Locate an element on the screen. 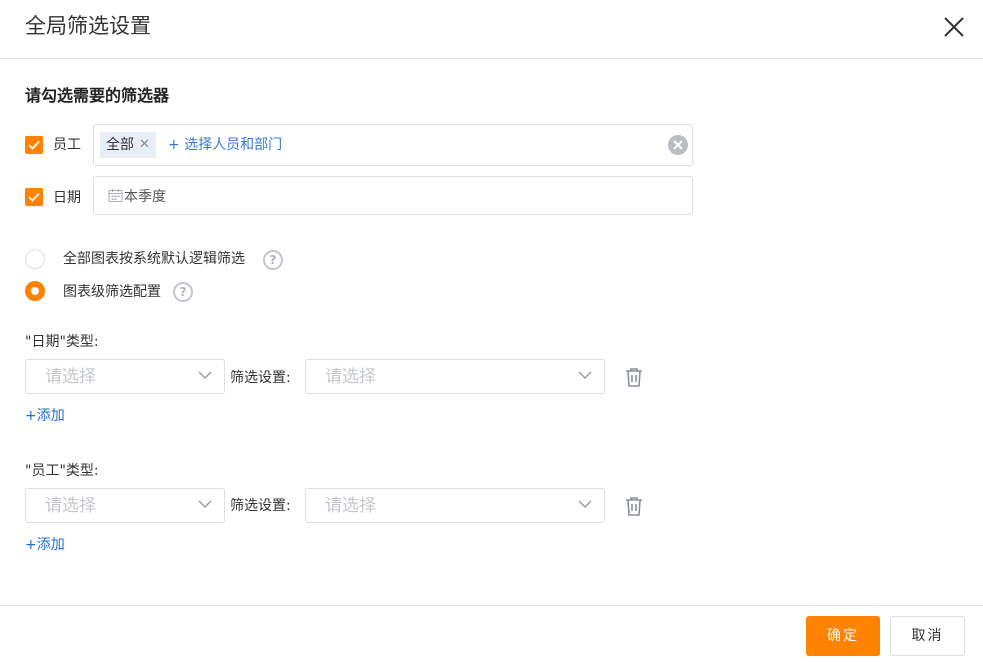  close-icon is located at coordinates (954, 27).